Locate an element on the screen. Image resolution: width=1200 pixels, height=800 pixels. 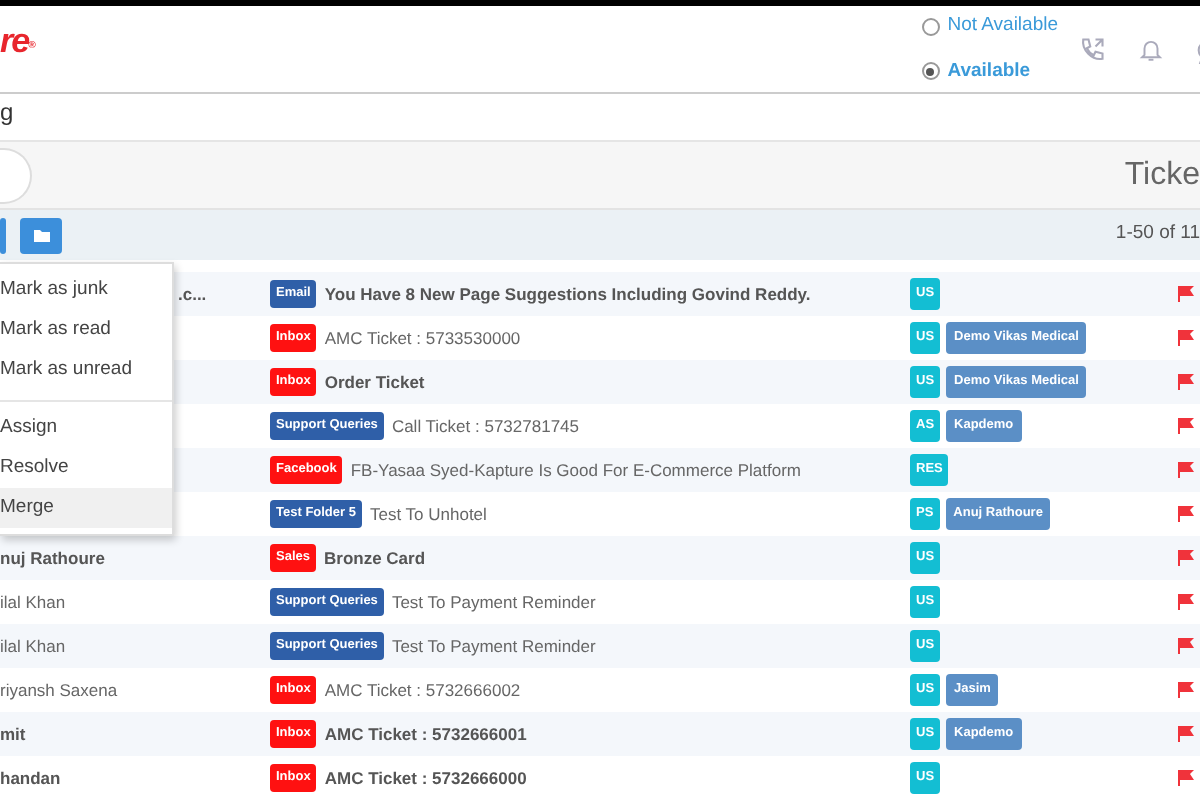
ticket-subject: Bronze Card is located at coordinates (375, 558).